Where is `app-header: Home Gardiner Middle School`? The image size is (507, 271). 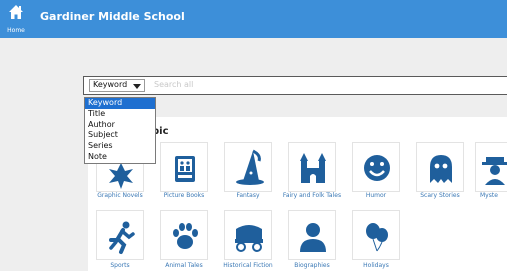
app-header: Home Gardiner Middle School is located at coordinates (253, 19).